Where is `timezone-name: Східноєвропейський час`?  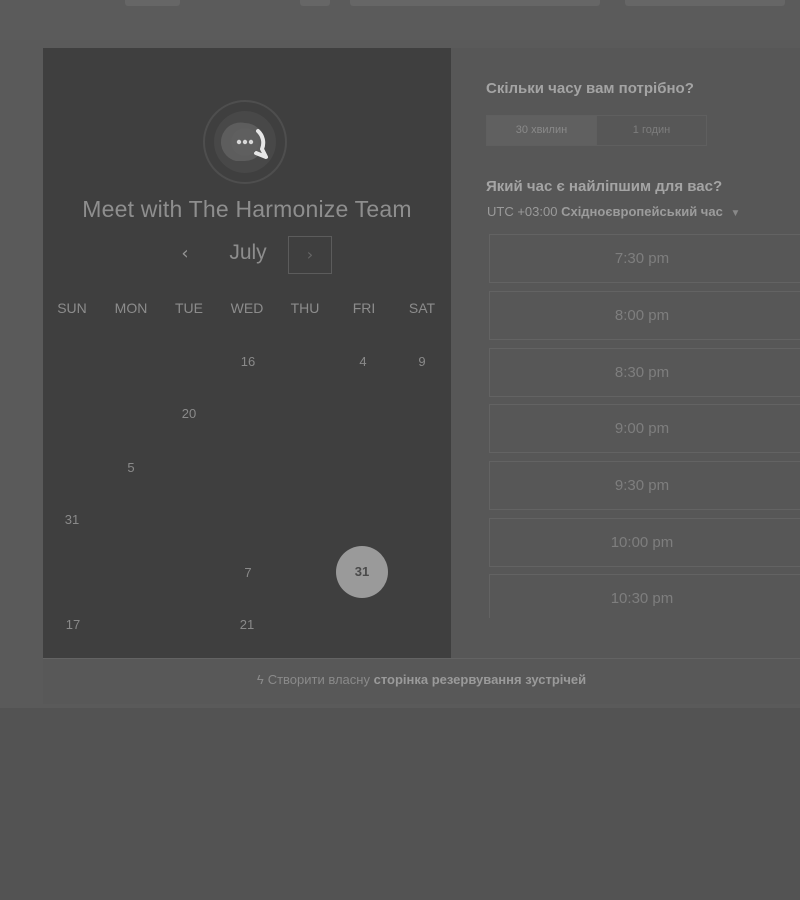 timezone-name: Східноєвропейський час is located at coordinates (642, 211).